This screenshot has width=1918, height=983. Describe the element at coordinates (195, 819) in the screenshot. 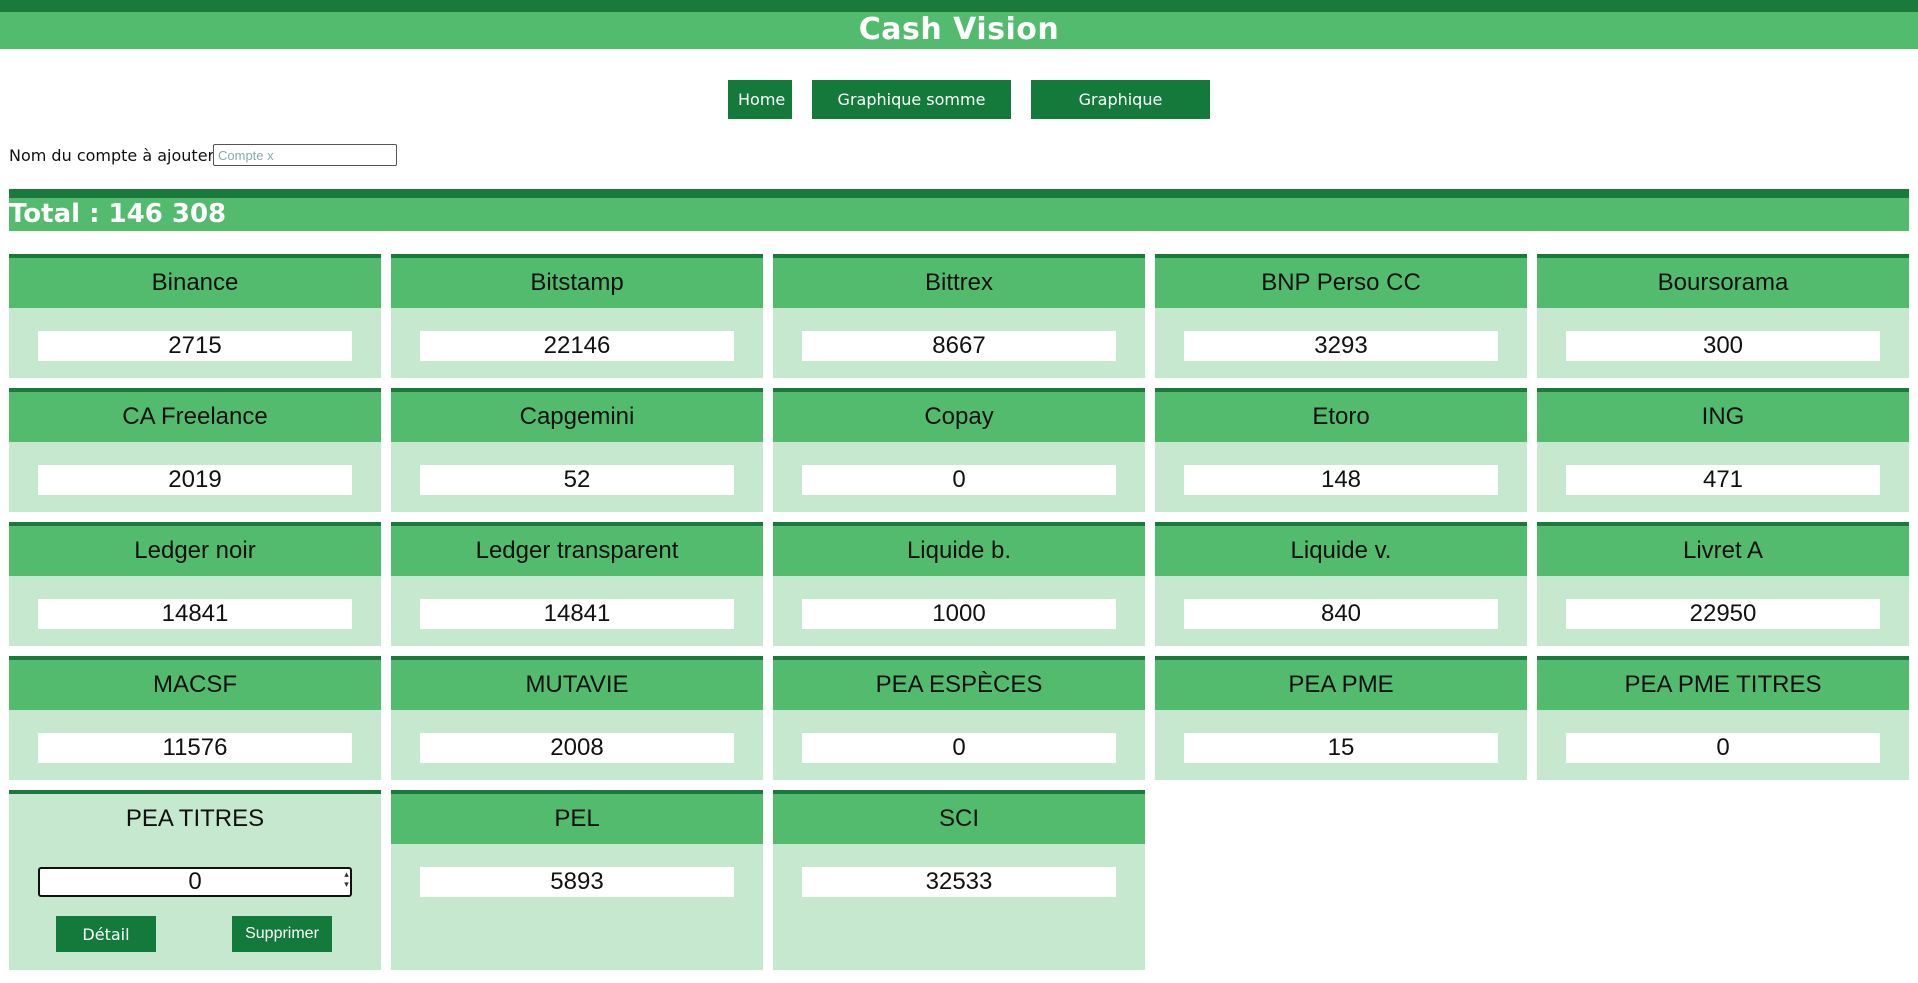

I see `account-name: PEA TITRES` at that location.